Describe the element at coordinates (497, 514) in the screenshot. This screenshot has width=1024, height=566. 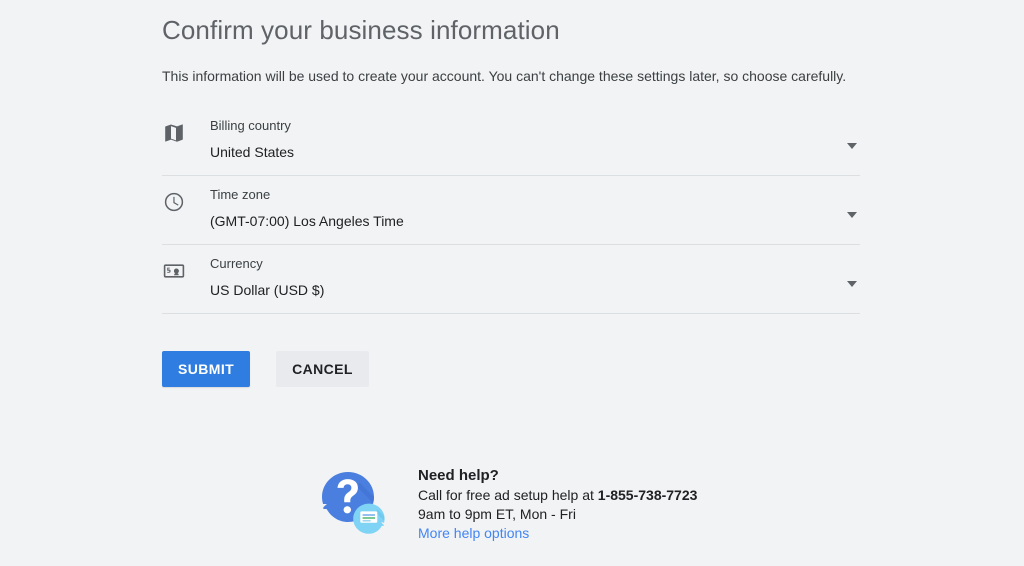
I see `help-hours: 9am to 9pm ET, Mon - Fri` at that location.